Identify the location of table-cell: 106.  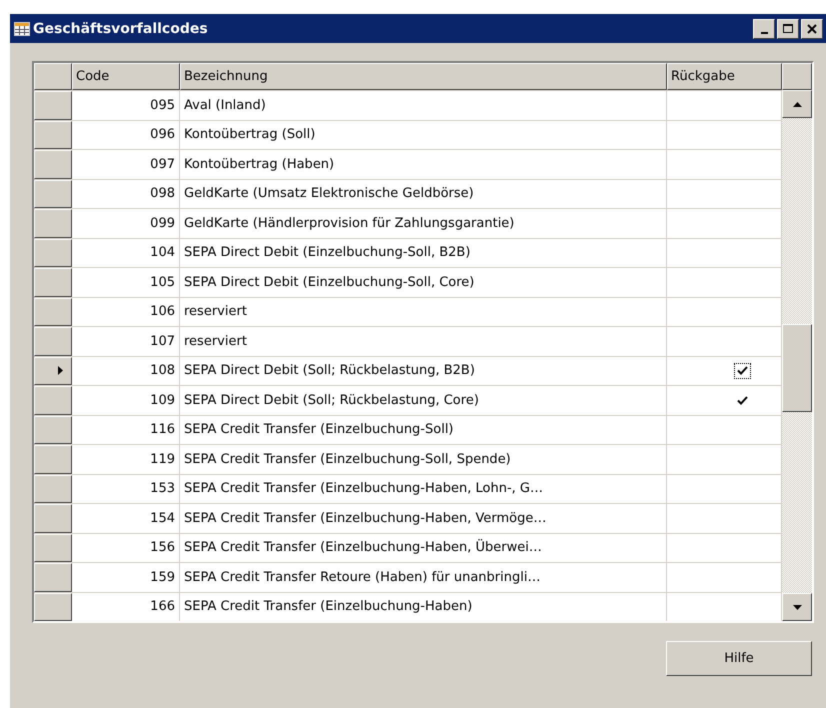
(126, 312).